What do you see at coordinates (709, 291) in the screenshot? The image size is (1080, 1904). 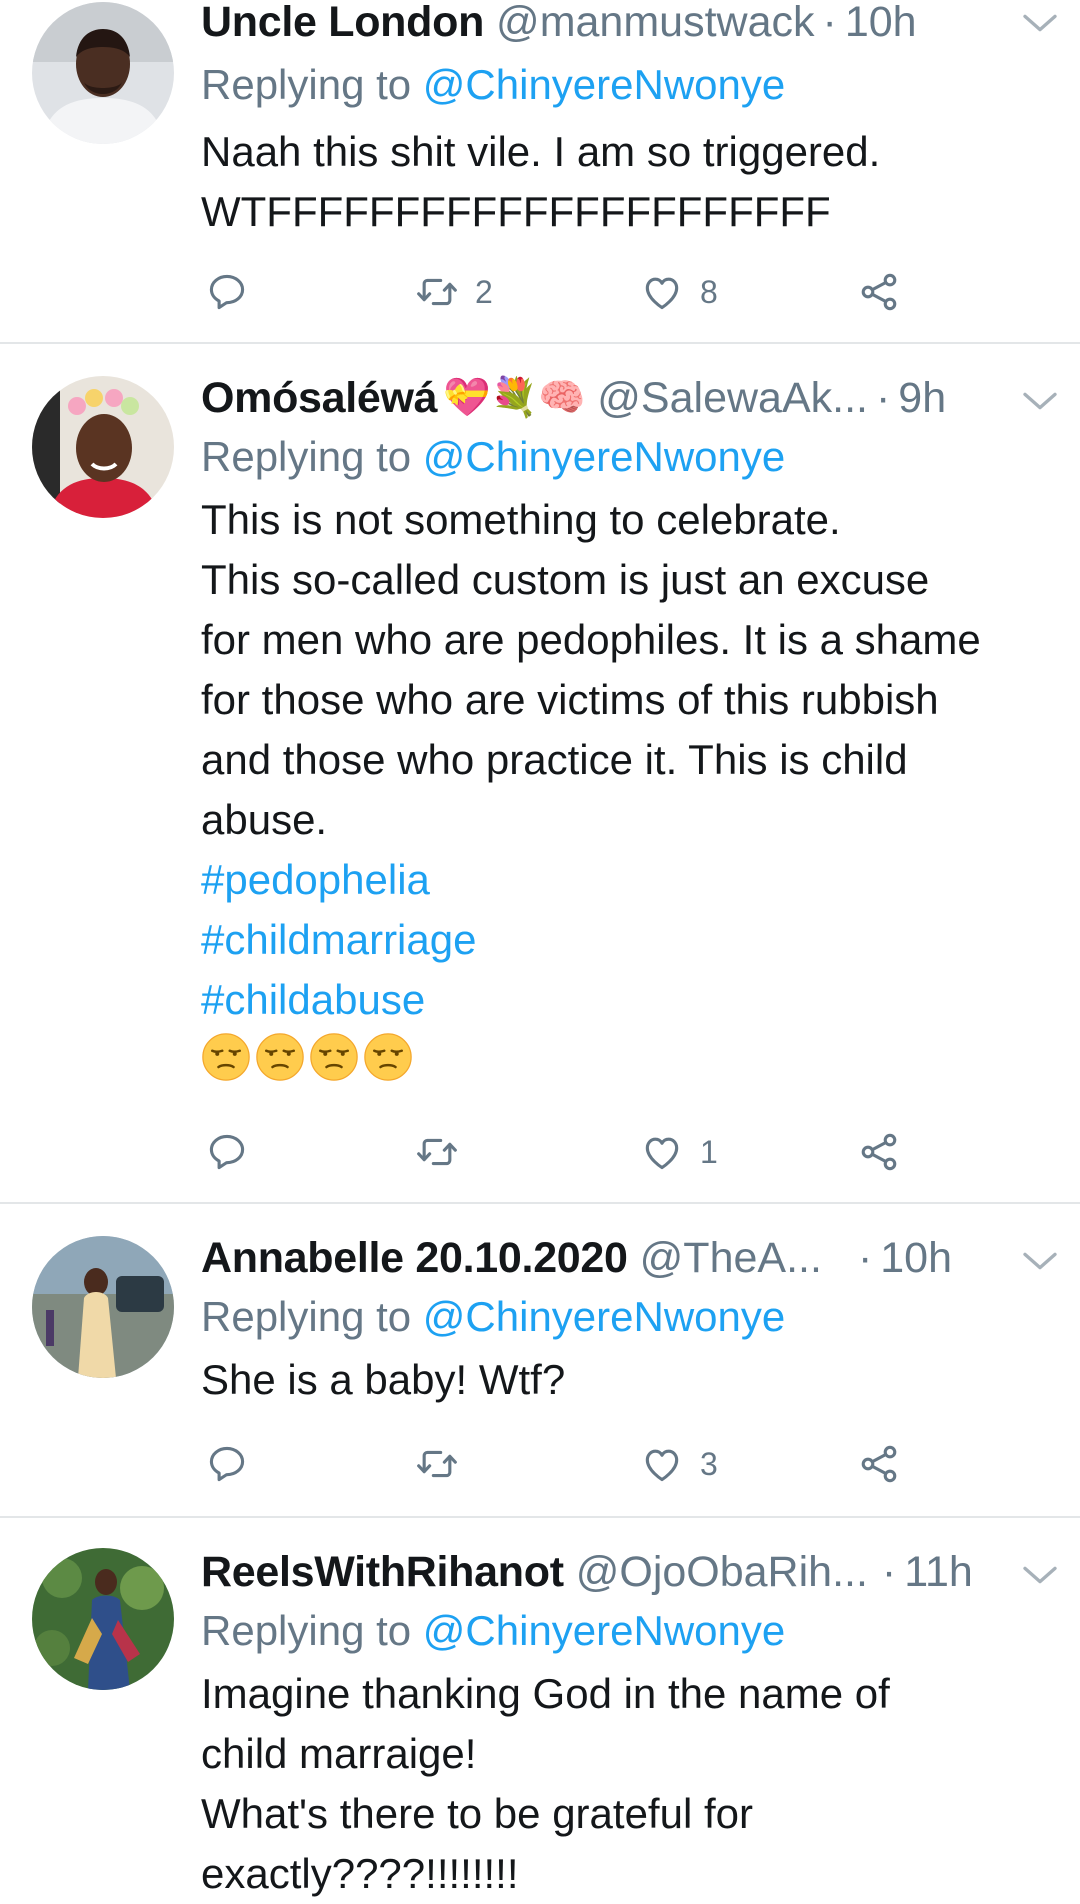 I see `like-count: 8` at bounding box center [709, 291].